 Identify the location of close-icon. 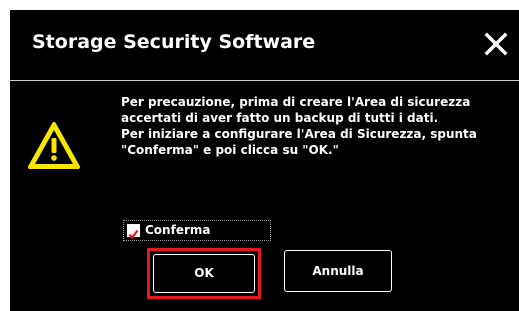
(496, 44).